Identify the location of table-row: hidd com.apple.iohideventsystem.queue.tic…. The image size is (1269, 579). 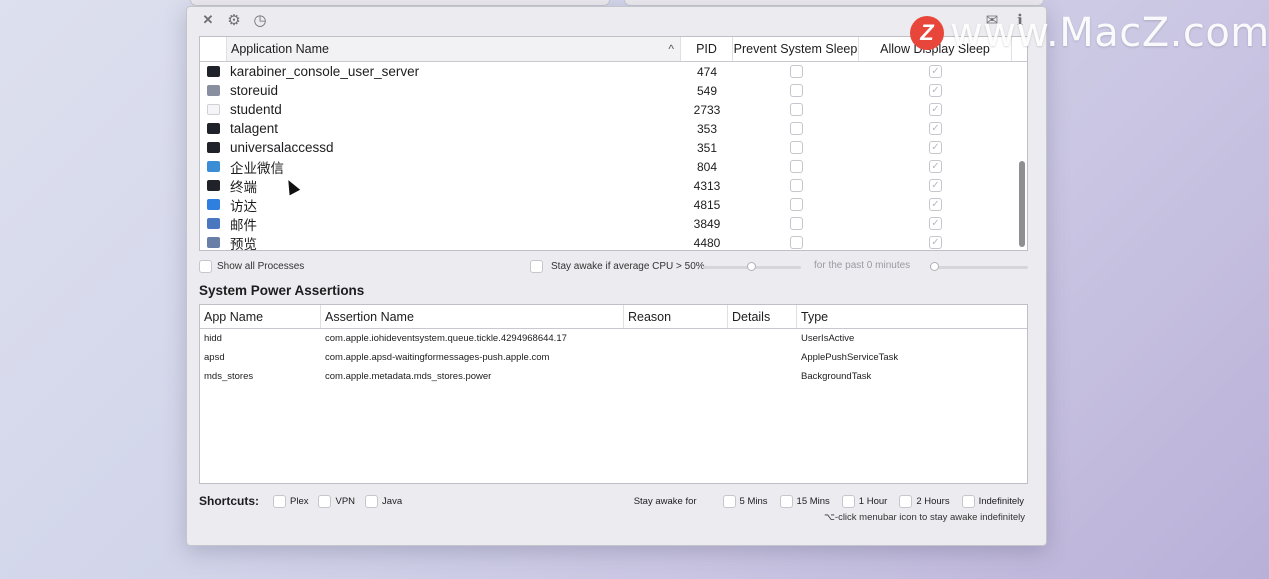
(613, 338).